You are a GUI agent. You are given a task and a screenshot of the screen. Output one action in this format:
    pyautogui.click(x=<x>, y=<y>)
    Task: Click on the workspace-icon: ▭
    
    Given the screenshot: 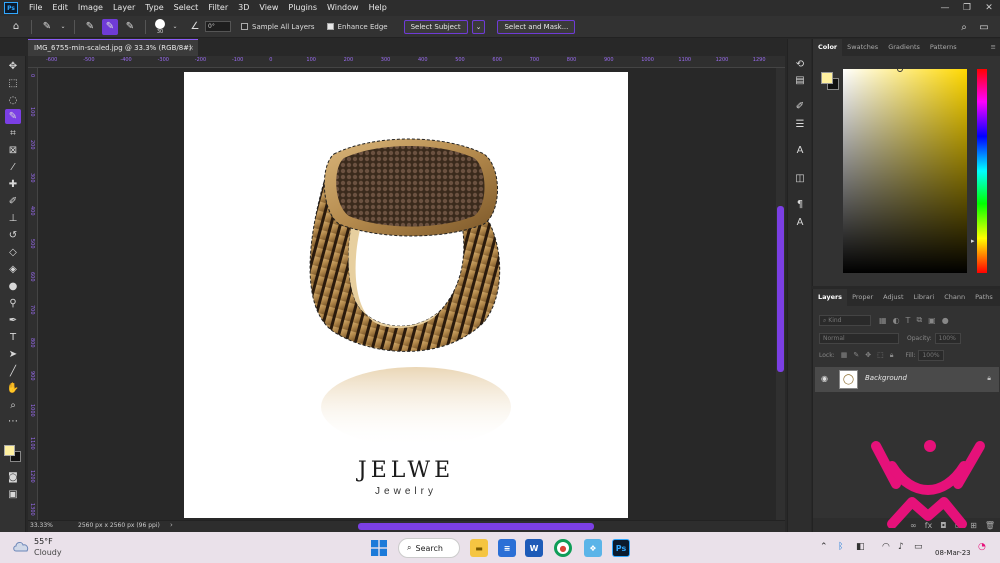 What is the action you would take?
    pyautogui.click(x=984, y=27)
    